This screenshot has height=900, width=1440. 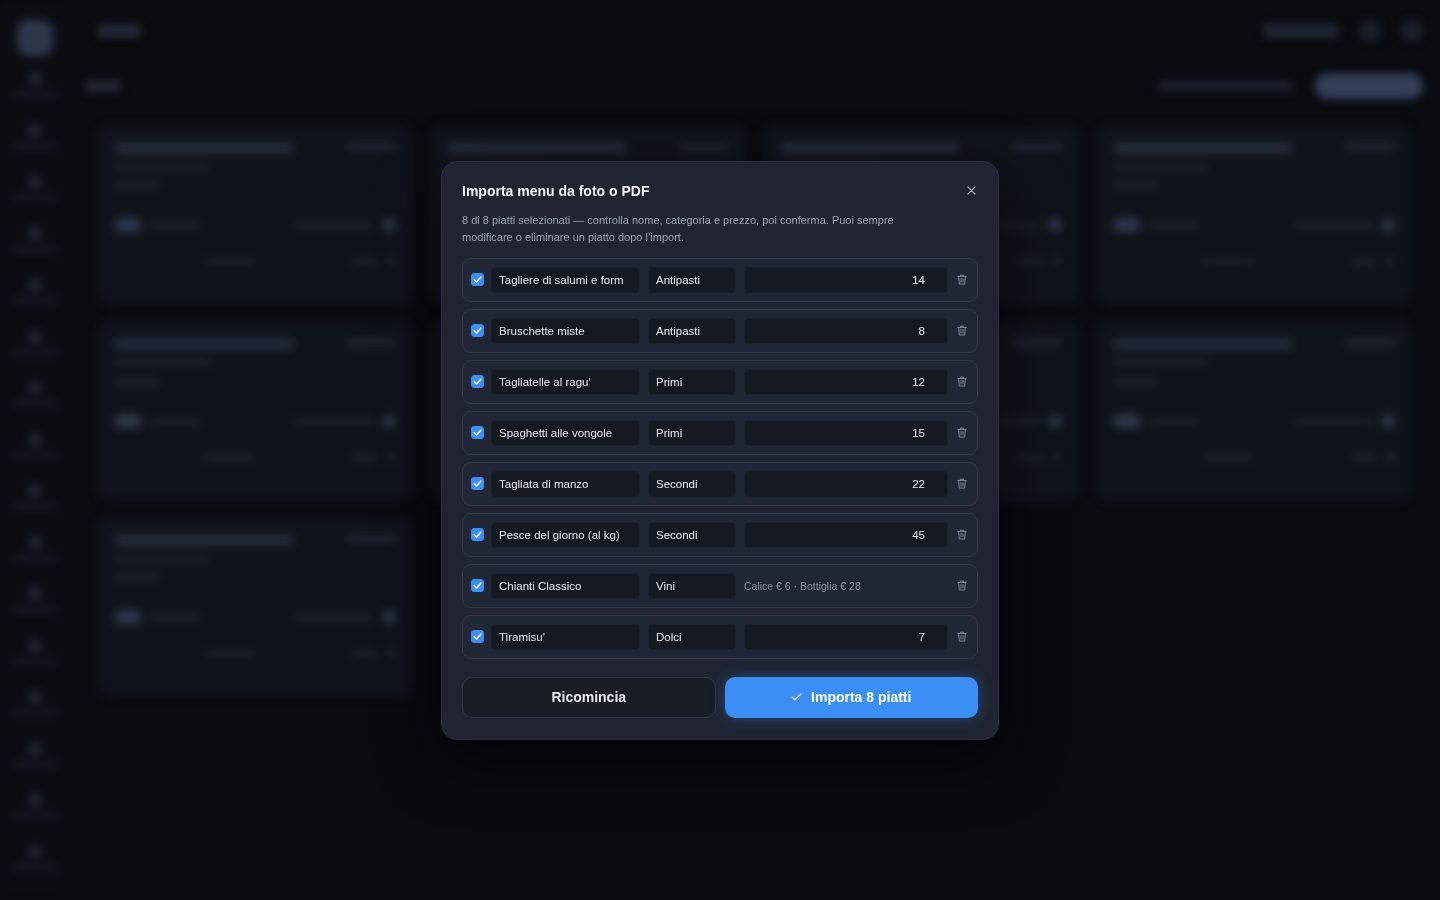 What do you see at coordinates (565, 636) in the screenshot?
I see `name-field: Tiramisu'` at bounding box center [565, 636].